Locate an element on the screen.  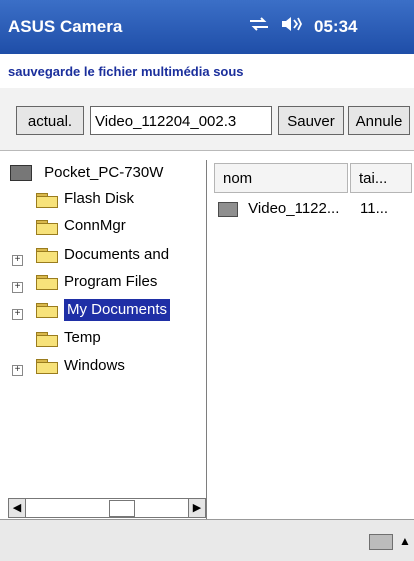
tree-item-my-documents: My Documents is located at coordinates (117, 310).